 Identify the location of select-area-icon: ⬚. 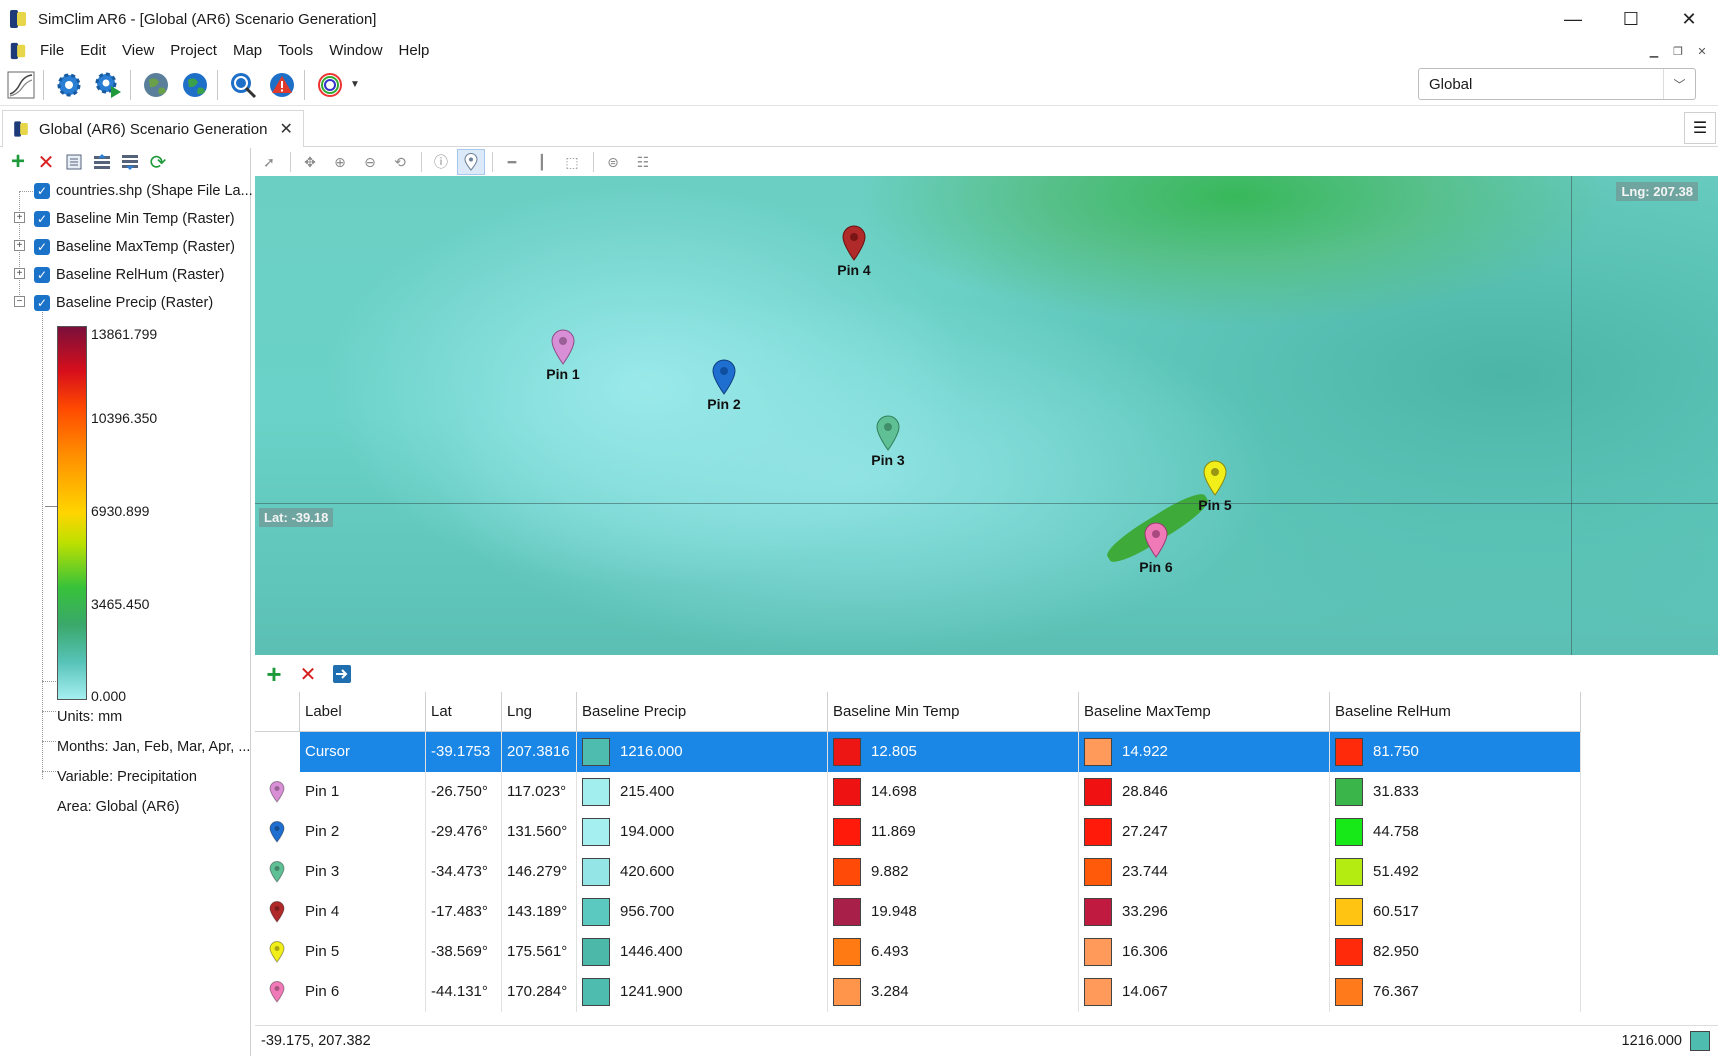
(572, 162).